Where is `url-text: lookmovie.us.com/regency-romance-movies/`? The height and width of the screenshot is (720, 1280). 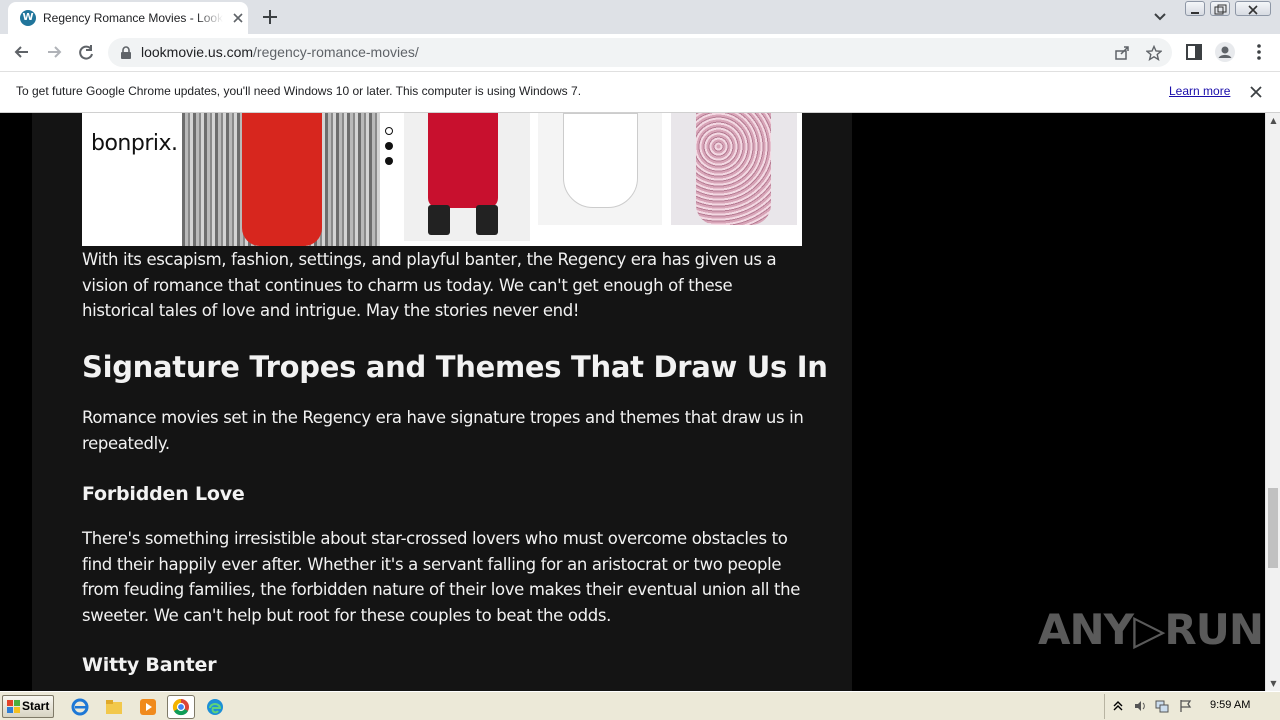
url-text: lookmovie.us.com/regency-romance-movies/ is located at coordinates (280, 52).